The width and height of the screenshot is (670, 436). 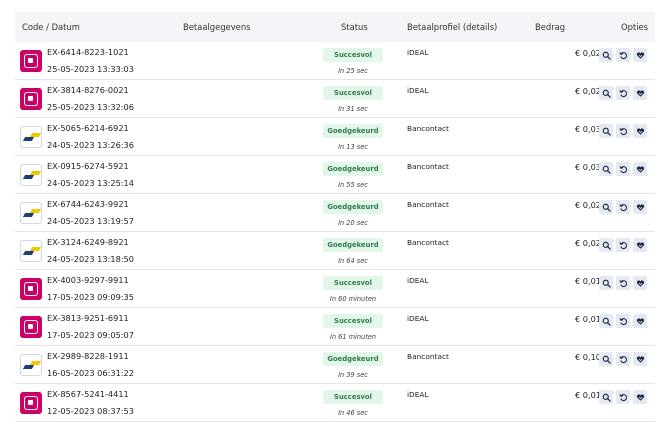 What do you see at coordinates (353, 375) in the screenshot?
I see `status-duration: In 39 sec` at bounding box center [353, 375].